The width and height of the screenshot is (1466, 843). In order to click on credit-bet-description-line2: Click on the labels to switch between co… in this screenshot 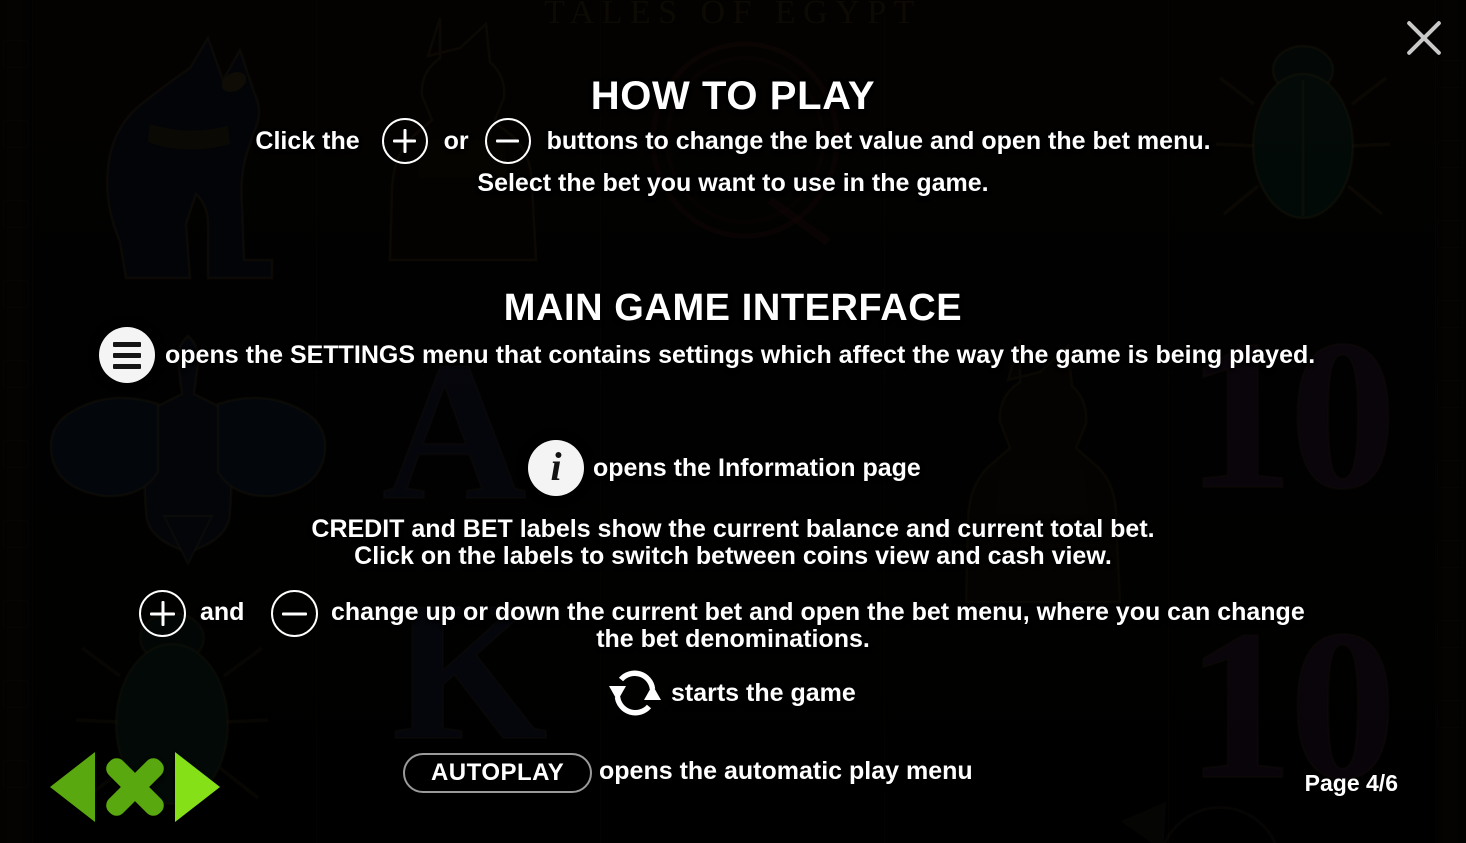, I will do `click(733, 556)`.